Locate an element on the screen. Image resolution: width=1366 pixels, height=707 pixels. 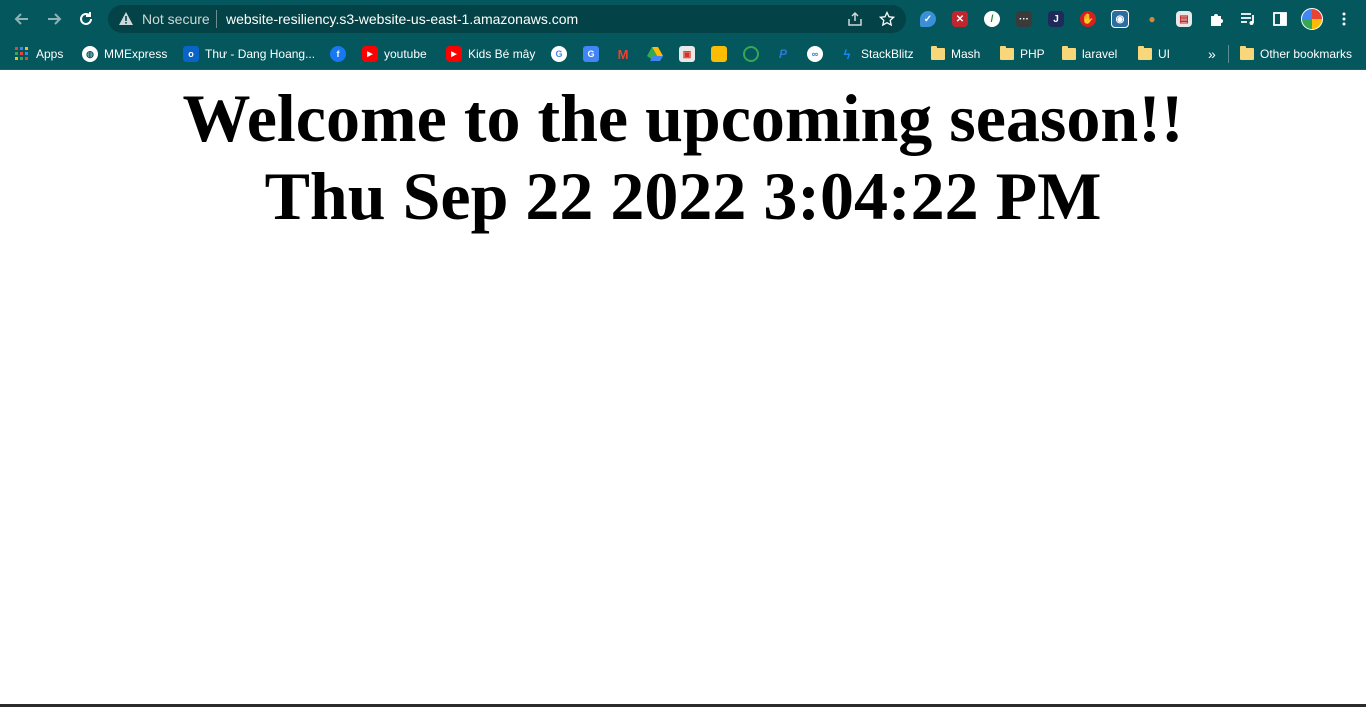
bookmark-label: Apps is located at coordinates (50, 54).